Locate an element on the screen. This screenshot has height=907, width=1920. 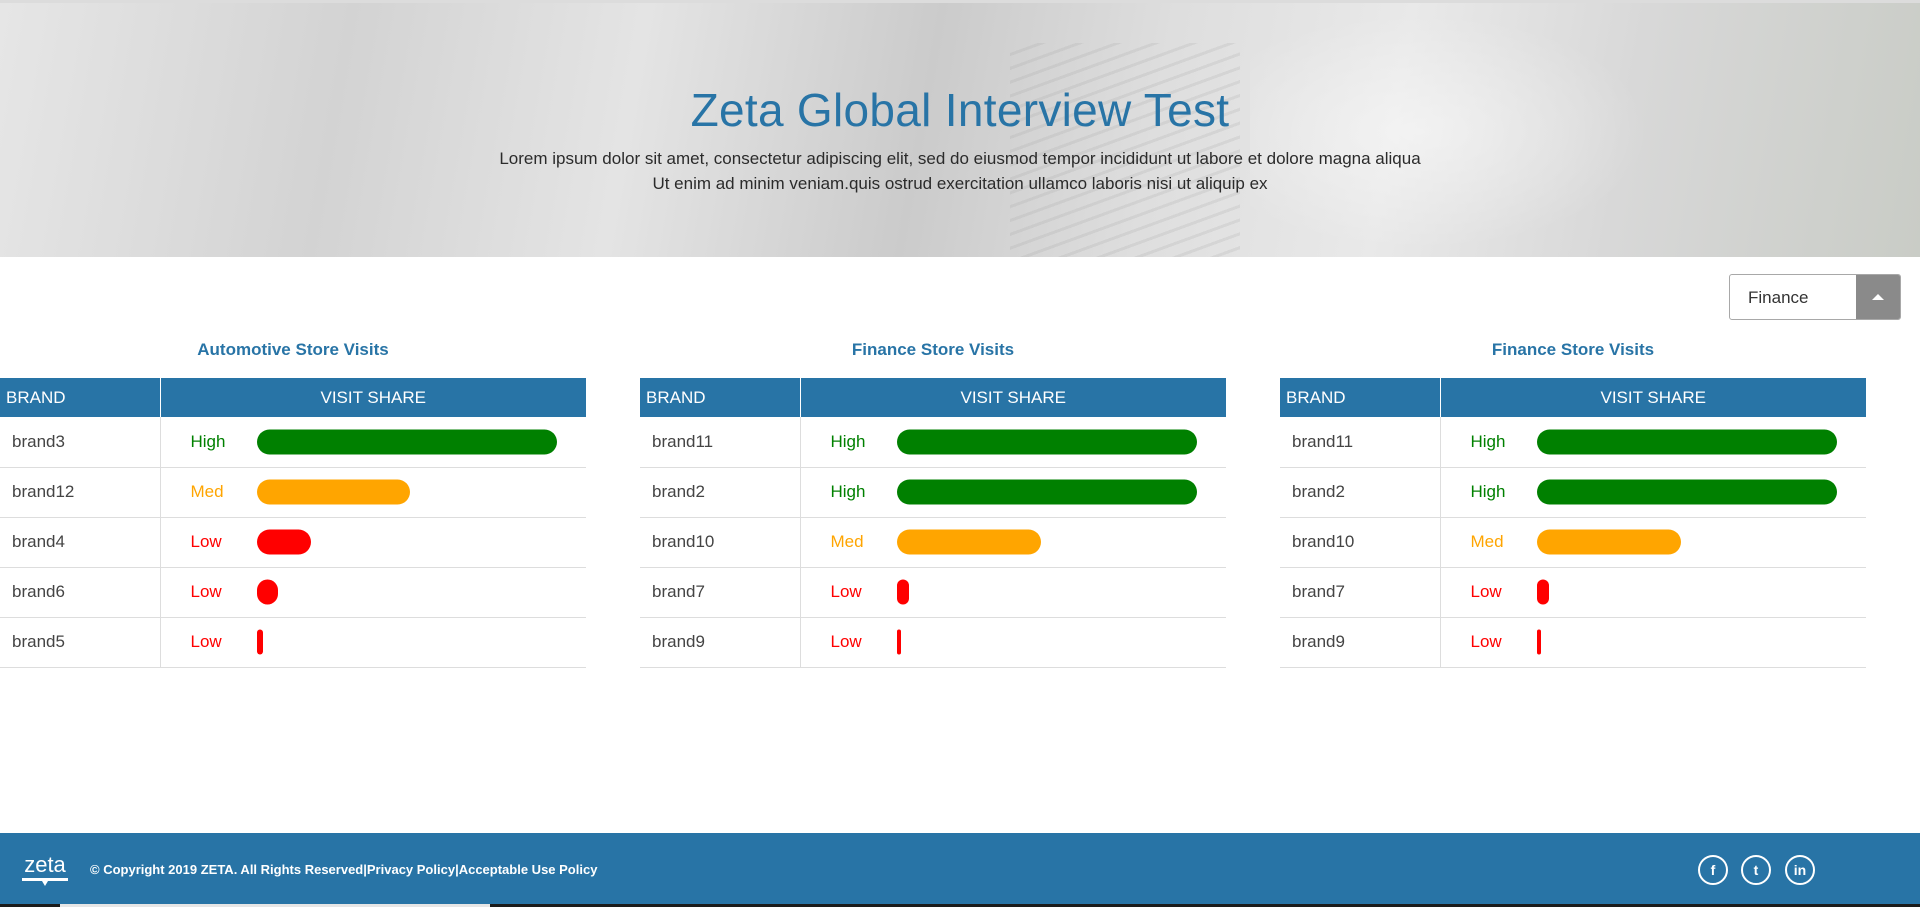
category-select-value: Finance is located at coordinates (1778, 297).